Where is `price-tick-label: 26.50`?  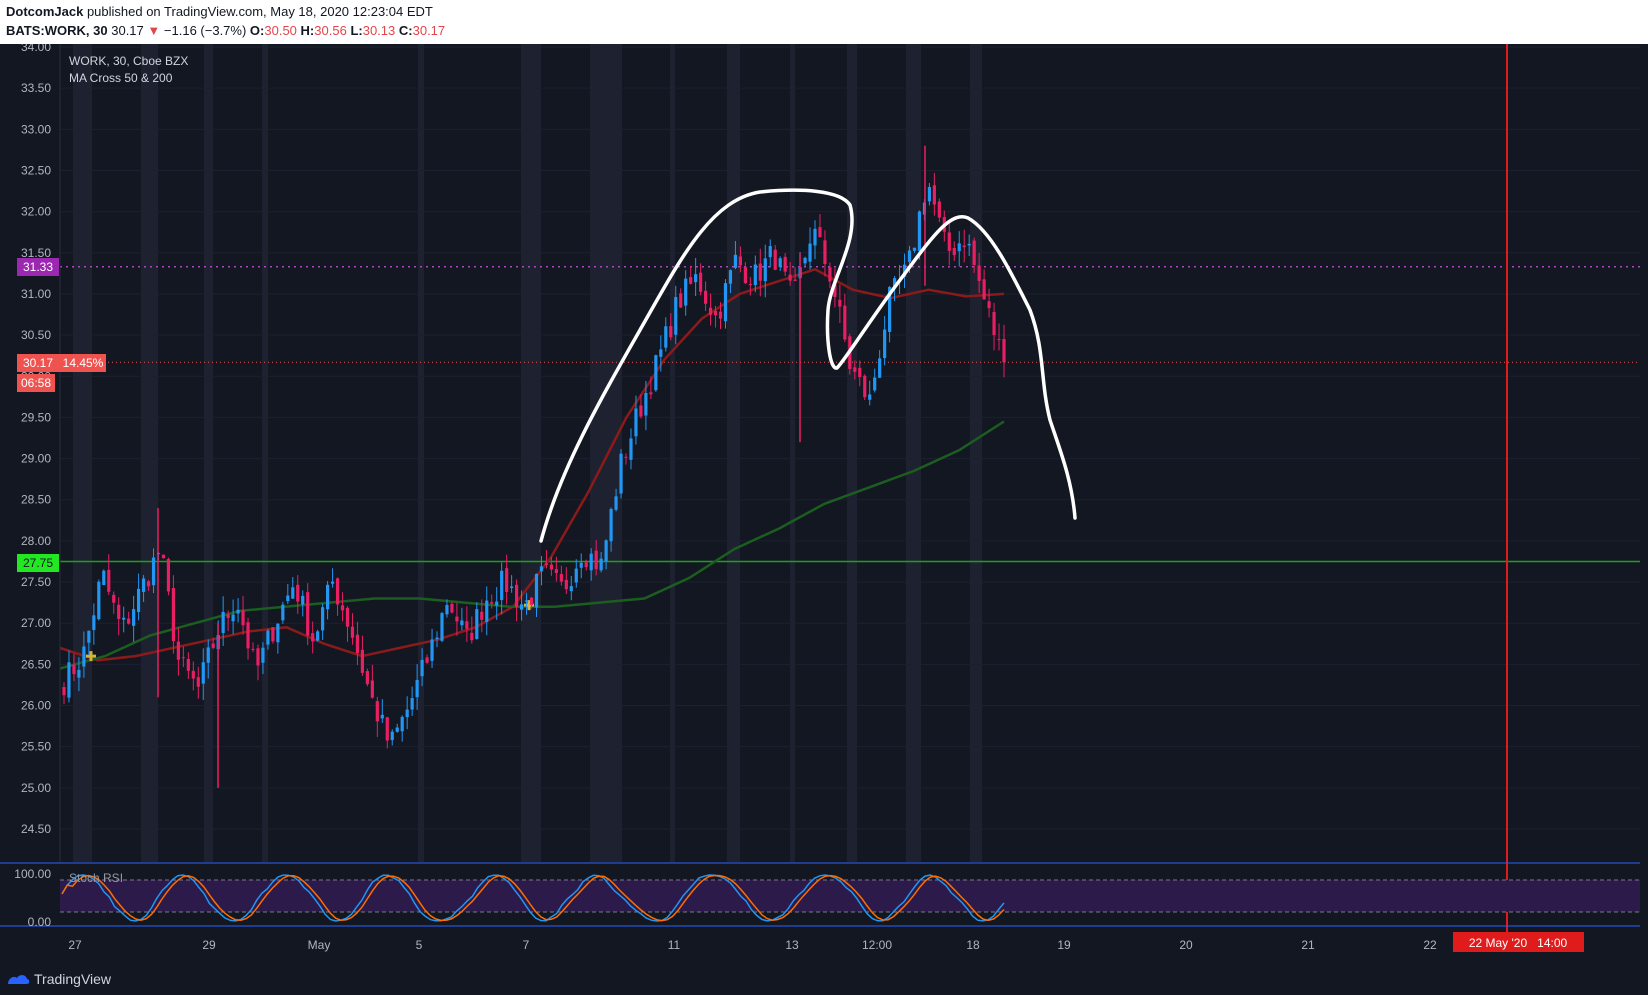 price-tick-label: 26.50 is located at coordinates (36, 664).